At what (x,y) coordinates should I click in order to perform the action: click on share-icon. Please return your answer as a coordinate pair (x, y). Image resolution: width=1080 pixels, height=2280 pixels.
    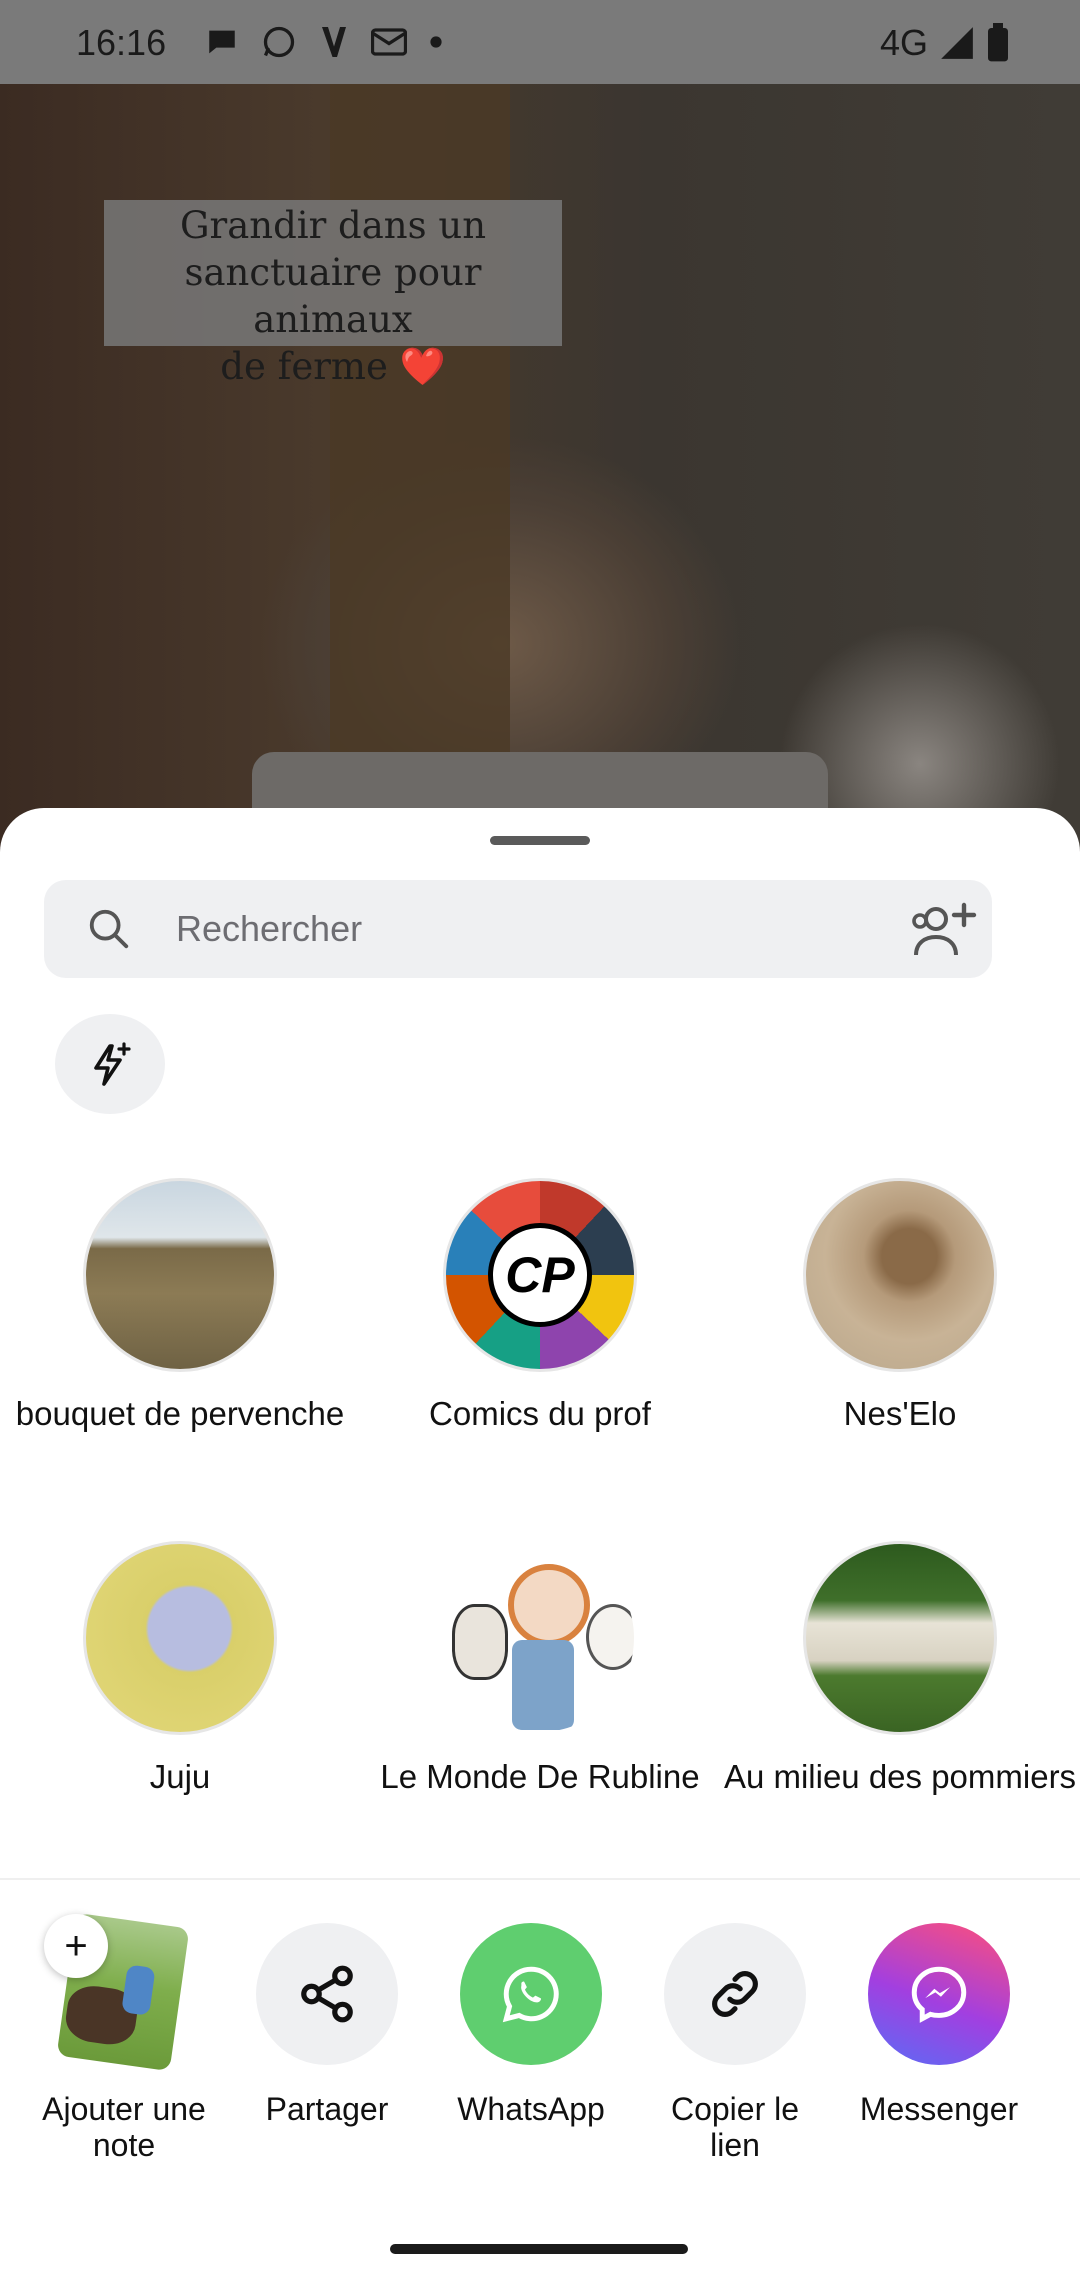
    Looking at the image, I should click on (327, 1994).